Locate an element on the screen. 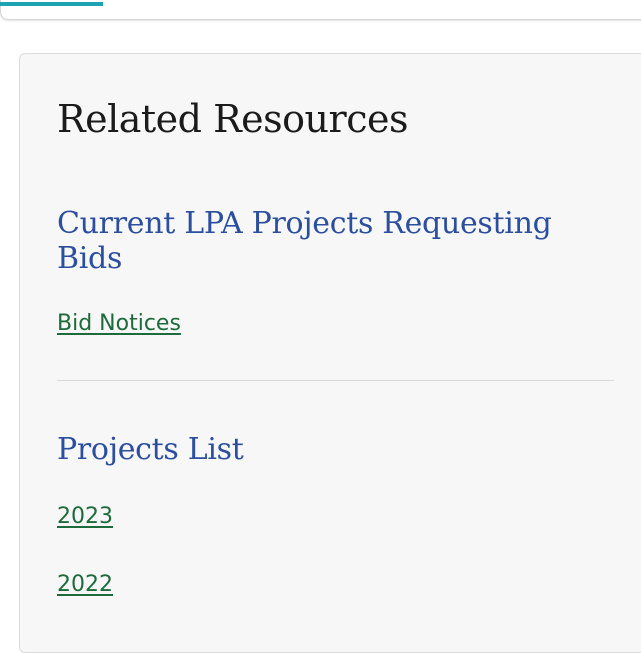 The width and height of the screenshot is (641, 653). projects-2023-link: 2023 is located at coordinates (85, 517).